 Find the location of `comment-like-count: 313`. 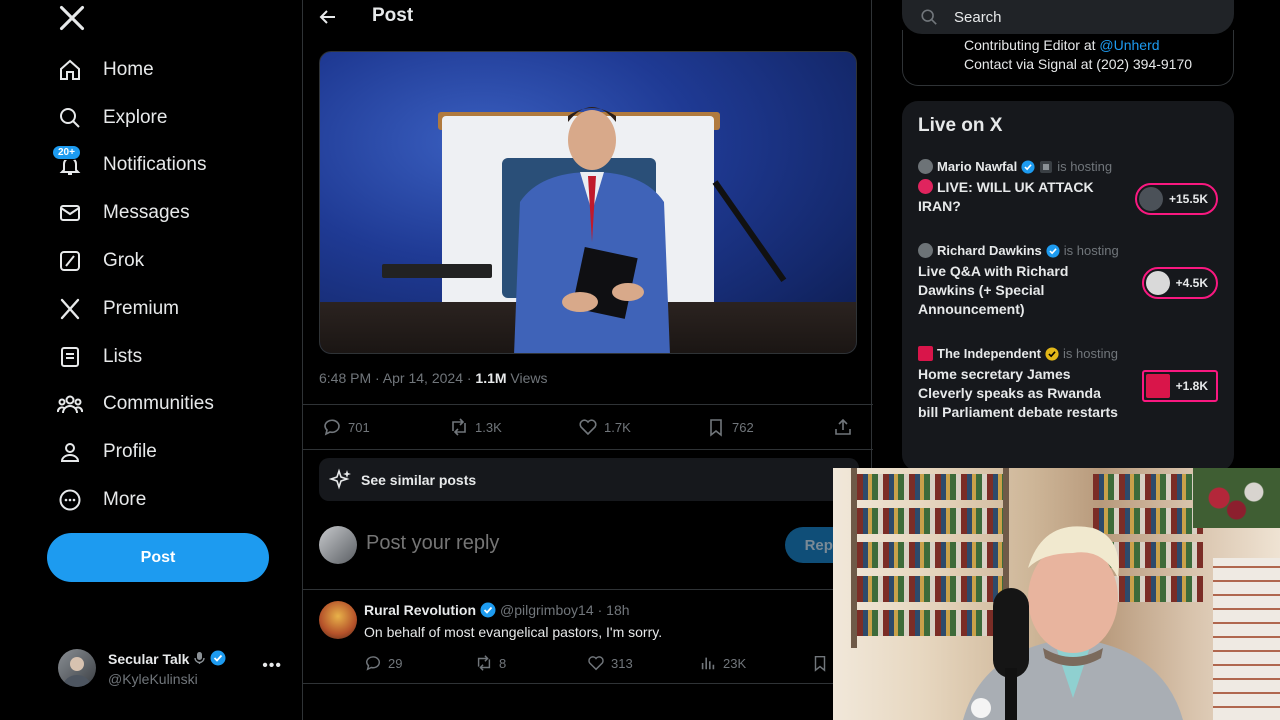

comment-like-count: 313 is located at coordinates (622, 663).